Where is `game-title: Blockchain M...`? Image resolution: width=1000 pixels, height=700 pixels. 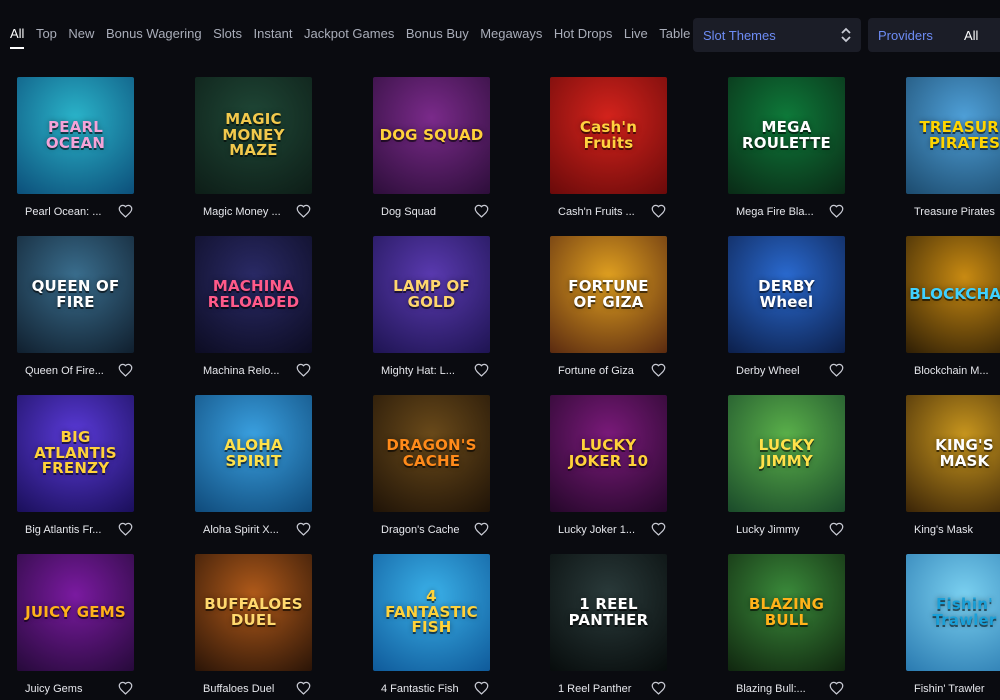
game-title: Blockchain M... is located at coordinates (957, 371).